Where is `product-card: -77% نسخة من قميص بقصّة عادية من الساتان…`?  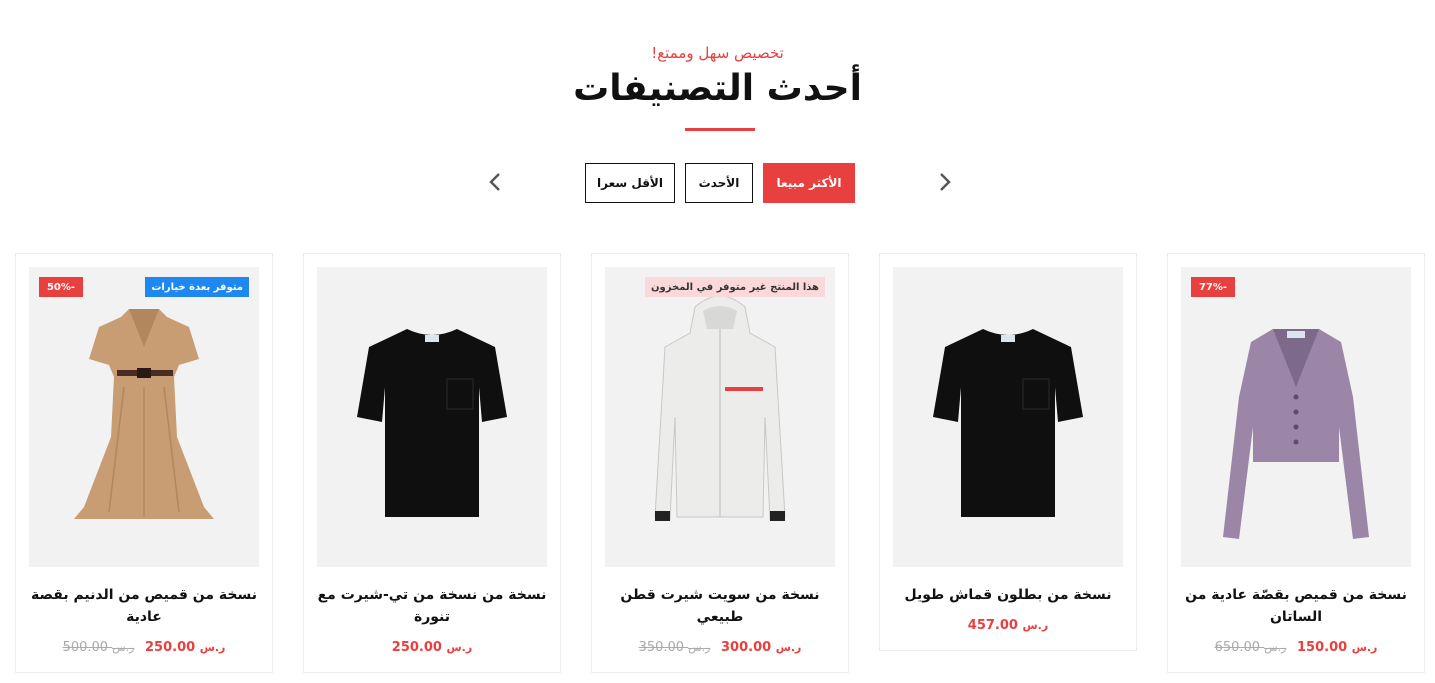
product-card: -77% نسخة من قميص بقصّة عادية من الساتان… is located at coordinates (1296, 463).